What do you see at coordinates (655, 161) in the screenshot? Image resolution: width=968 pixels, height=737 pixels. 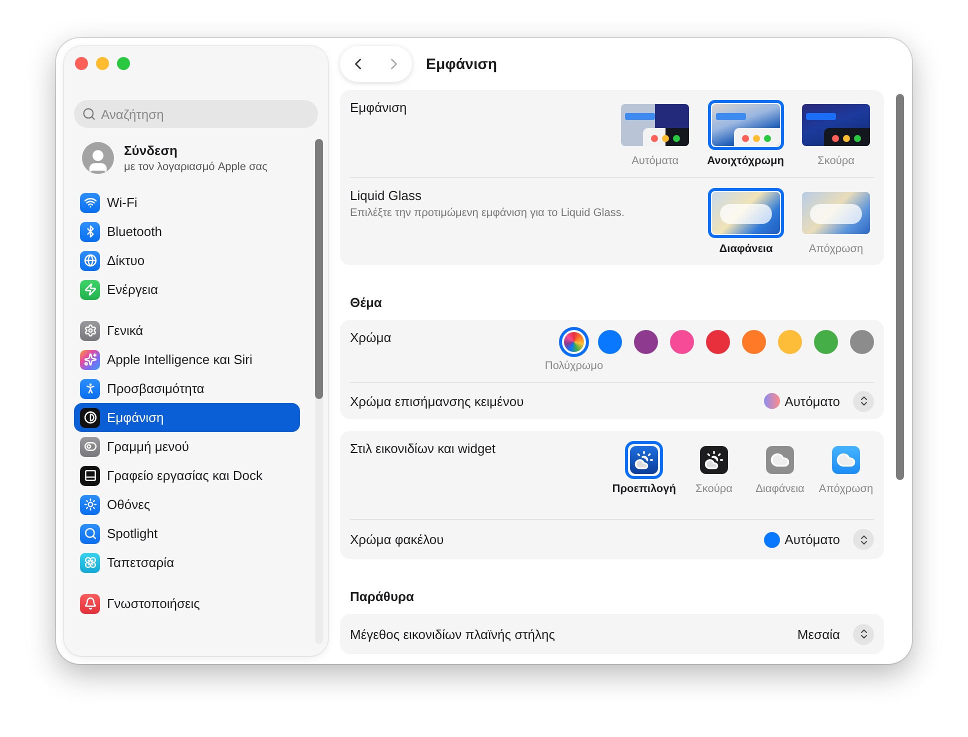 I see `option-label: Αυτόματα` at bounding box center [655, 161].